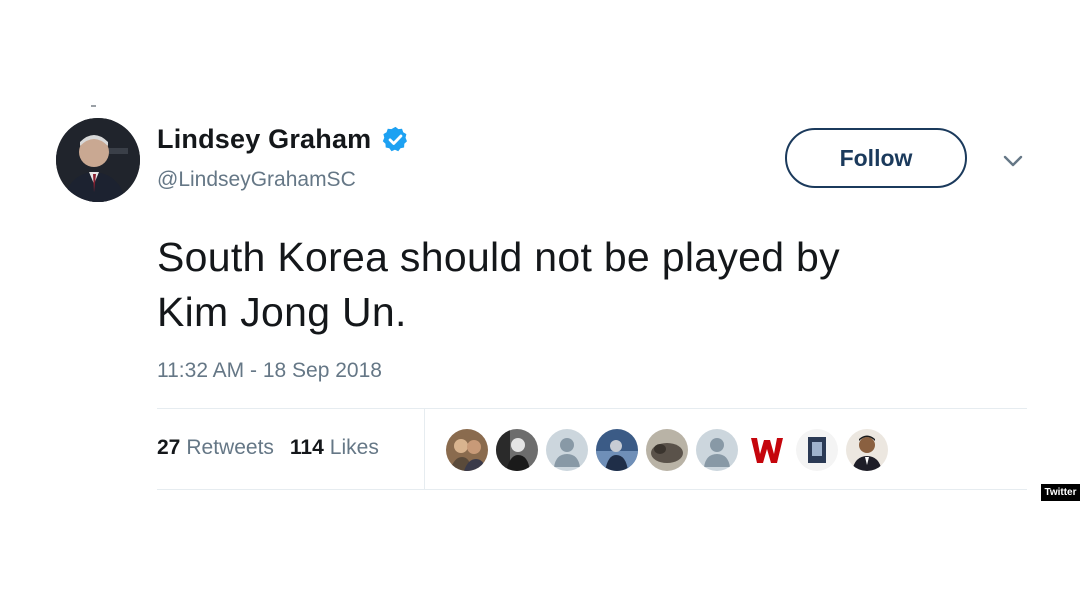 The width and height of the screenshot is (1080, 608). What do you see at coordinates (424, 449) in the screenshot?
I see `stats-divider` at bounding box center [424, 449].